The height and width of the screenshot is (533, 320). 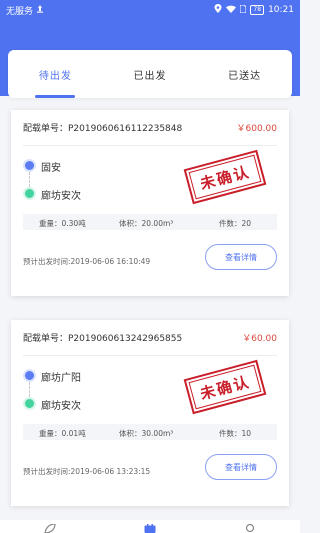 What do you see at coordinates (146, 433) in the screenshot?
I see `volume-text: 体积：30.00m³` at bounding box center [146, 433].